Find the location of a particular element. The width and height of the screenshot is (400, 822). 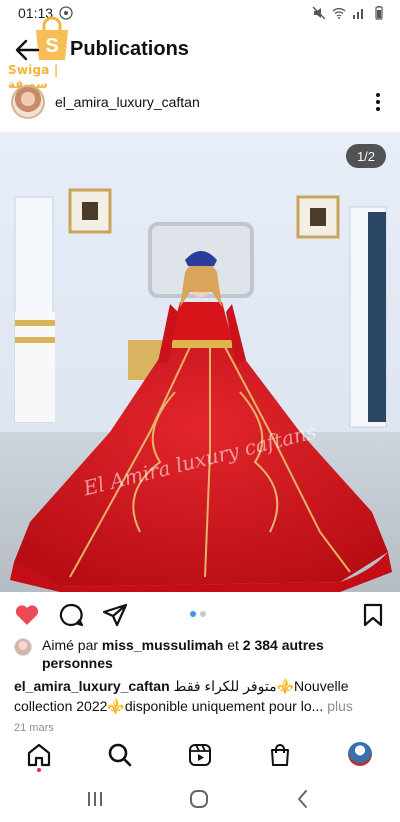

post-header: el_amira_luxury_caftan is located at coordinates (200, 104).